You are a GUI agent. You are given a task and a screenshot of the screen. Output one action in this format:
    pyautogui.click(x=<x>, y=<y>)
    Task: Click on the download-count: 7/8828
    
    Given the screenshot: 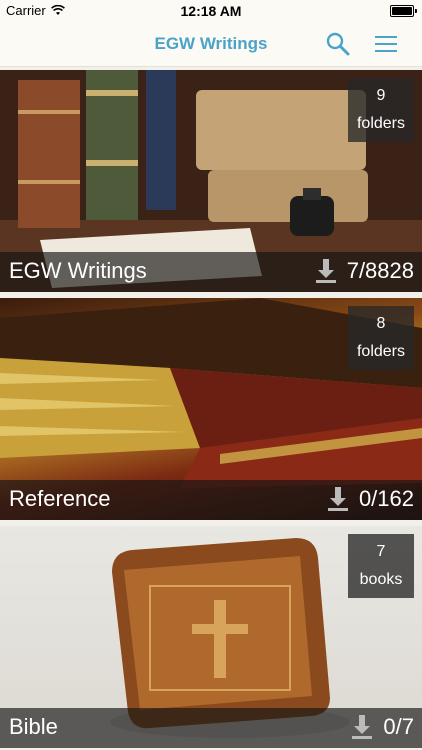 What is the action you would take?
    pyautogui.click(x=380, y=270)
    